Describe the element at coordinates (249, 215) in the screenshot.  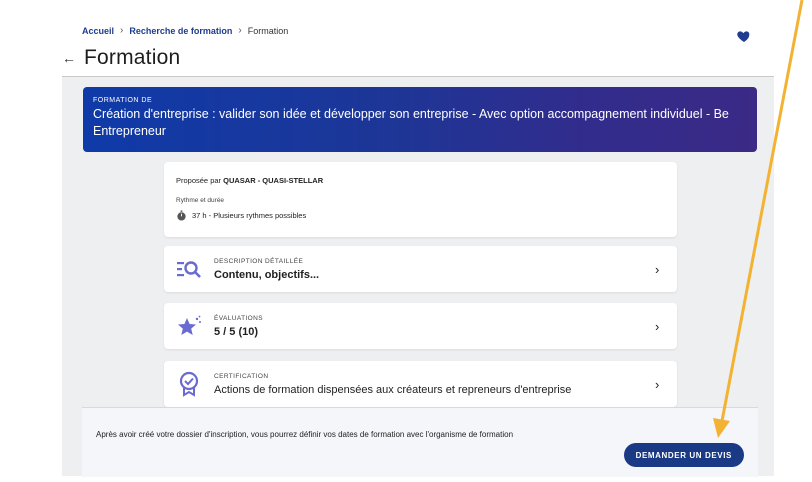
I see `duration-text: 37 h - Plusieurs rythmes possibles` at that location.